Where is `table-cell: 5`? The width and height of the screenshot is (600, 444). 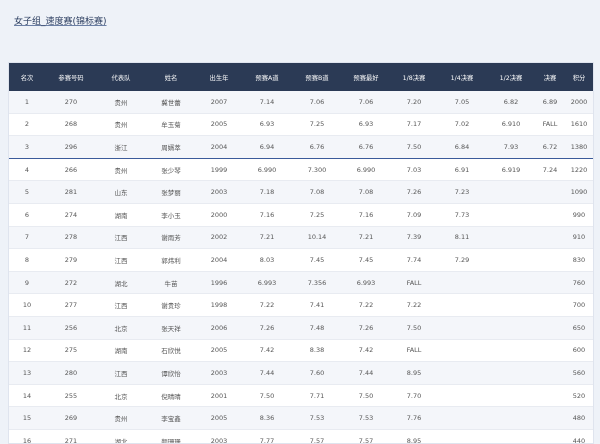
table-cell: 5 is located at coordinates (27, 192).